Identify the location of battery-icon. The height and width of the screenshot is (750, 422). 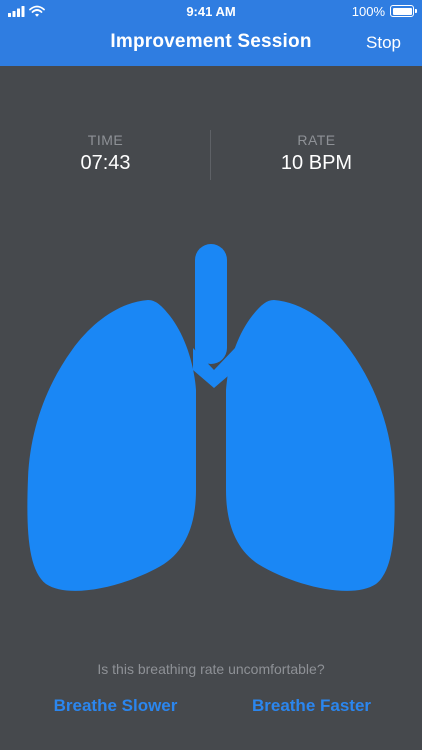
(403, 11).